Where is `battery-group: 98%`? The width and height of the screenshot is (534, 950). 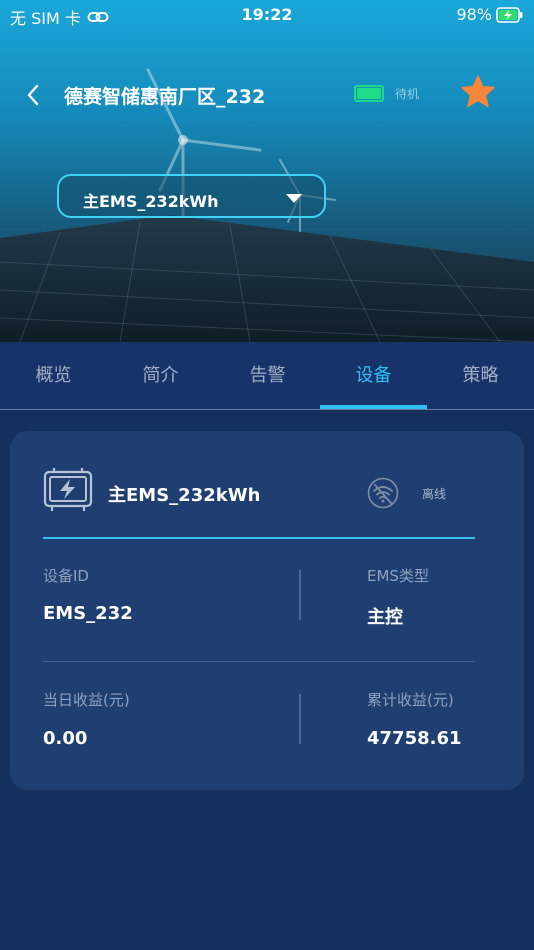 battery-group: 98% is located at coordinates (490, 14).